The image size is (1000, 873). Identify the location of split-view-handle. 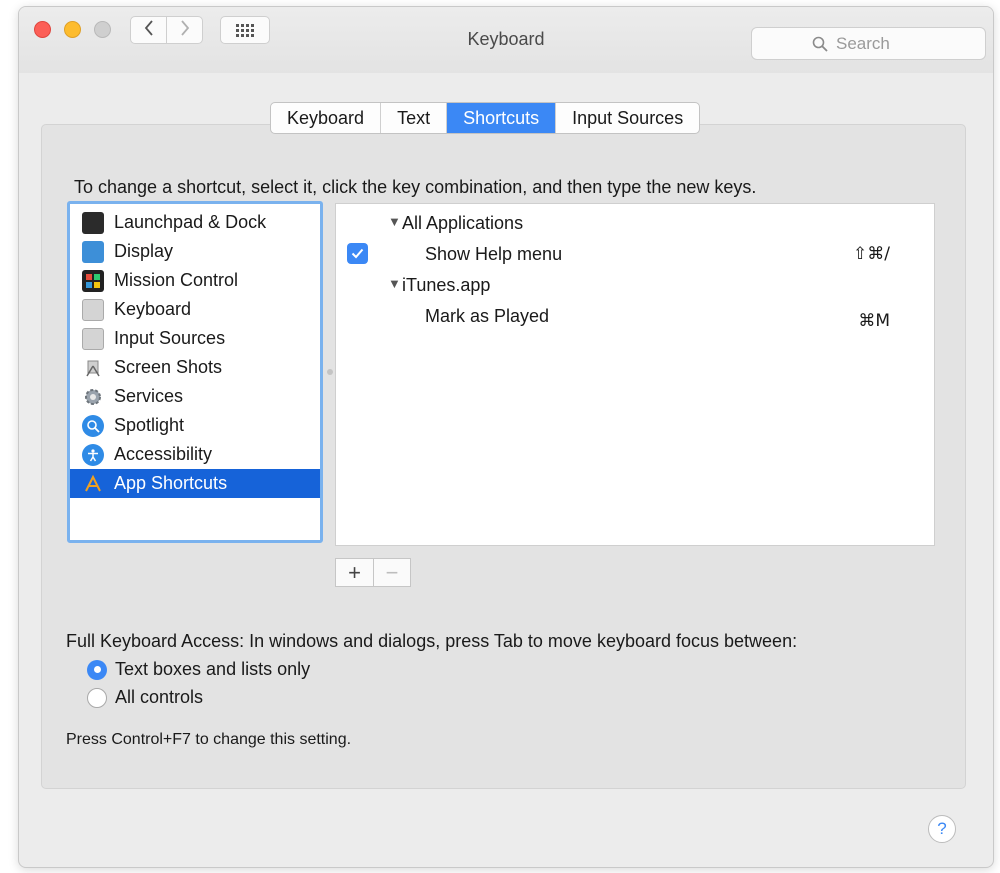
(330, 372).